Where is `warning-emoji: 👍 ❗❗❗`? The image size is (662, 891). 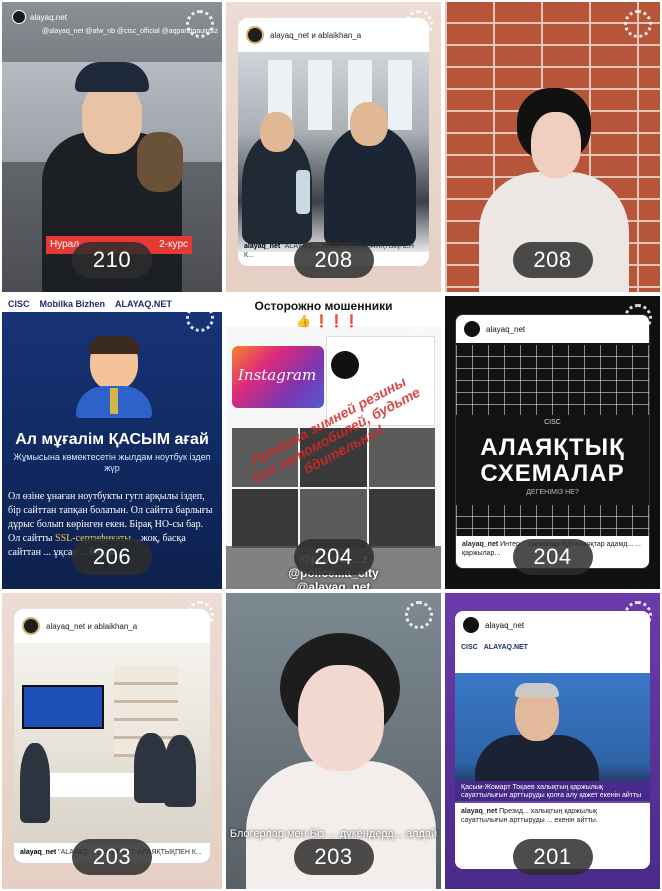 warning-emoji: 👍 ❗❗❗ is located at coordinates (328, 321).